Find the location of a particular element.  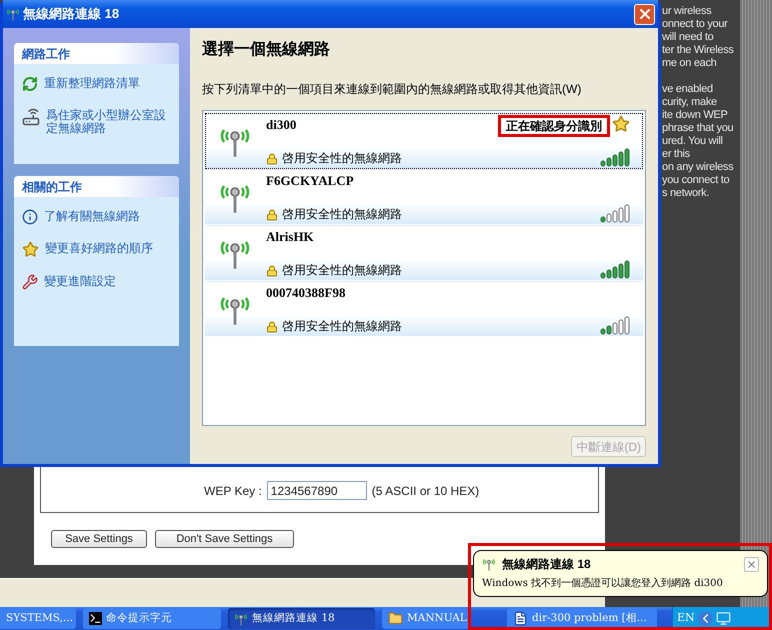

page-text-line: curity, make is located at coordinates (690, 102).